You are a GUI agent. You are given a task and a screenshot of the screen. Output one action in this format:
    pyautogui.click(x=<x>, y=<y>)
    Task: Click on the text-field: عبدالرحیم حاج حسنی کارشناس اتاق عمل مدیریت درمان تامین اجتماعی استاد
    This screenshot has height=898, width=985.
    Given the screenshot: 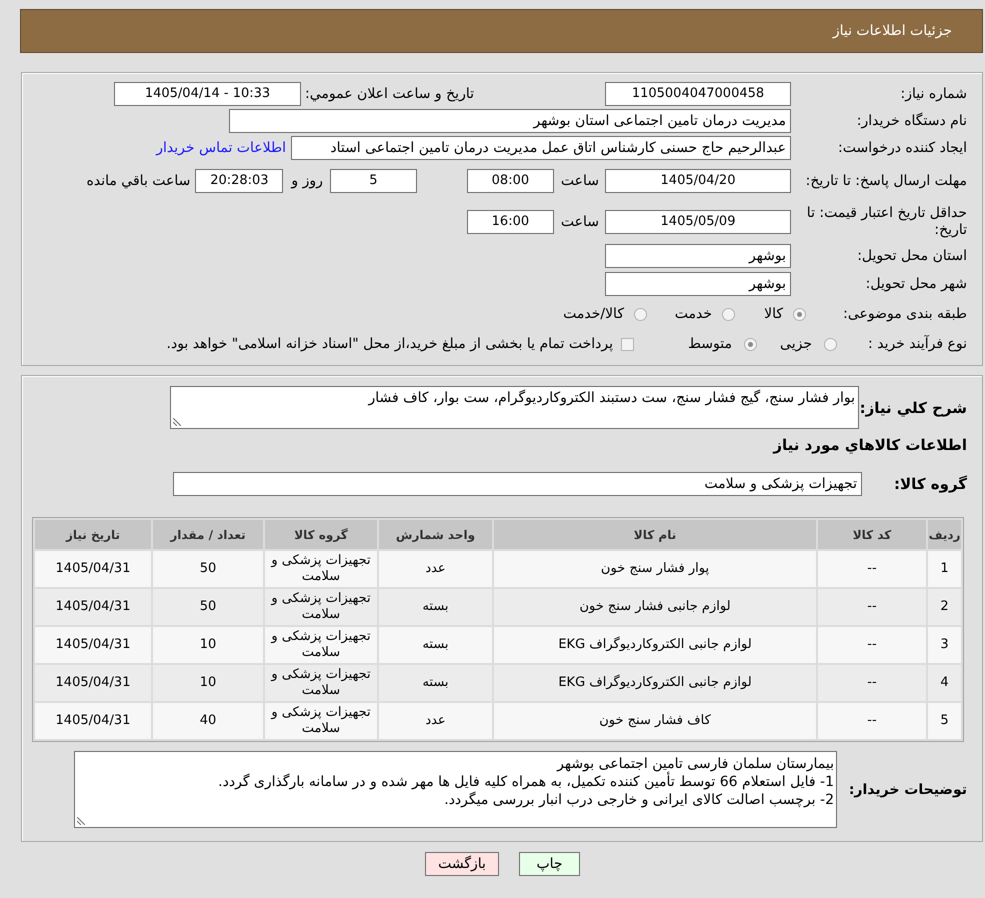 What is the action you would take?
    pyautogui.click(x=541, y=148)
    